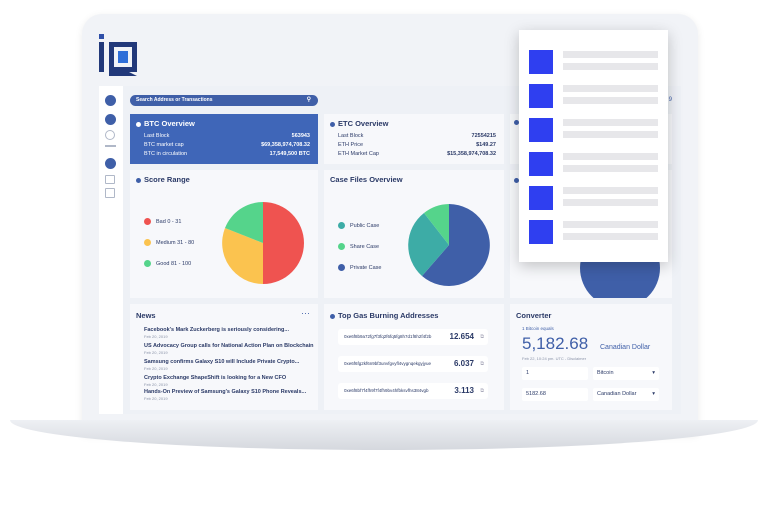 The image size is (768, 512). Describe the element at coordinates (166, 154) in the screenshot. I see `btc-row-label: BTC in circulation` at that location.